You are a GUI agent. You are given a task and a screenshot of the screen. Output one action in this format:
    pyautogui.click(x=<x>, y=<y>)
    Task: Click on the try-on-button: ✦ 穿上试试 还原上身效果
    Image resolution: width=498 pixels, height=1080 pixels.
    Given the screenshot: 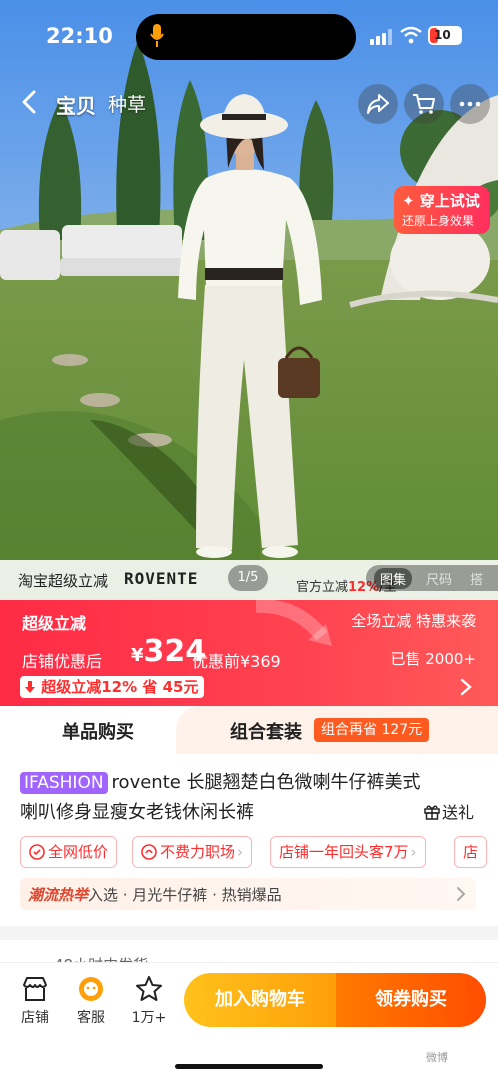 What is the action you would take?
    pyautogui.click(x=442, y=210)
    